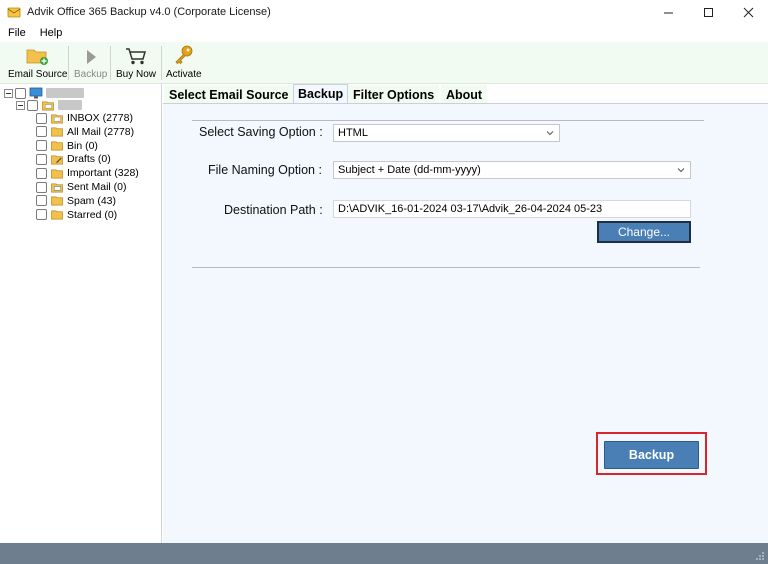 The image size is (768, 564). I want to click on mailbox-icon, so click(48, 105).